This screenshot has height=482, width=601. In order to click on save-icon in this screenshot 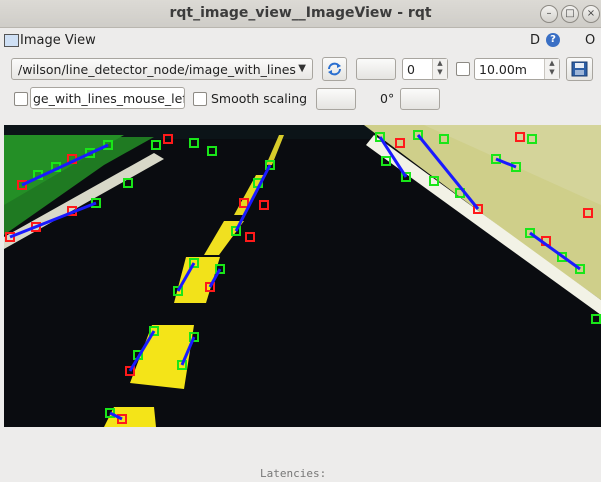, I will do `click(579, 69)`.